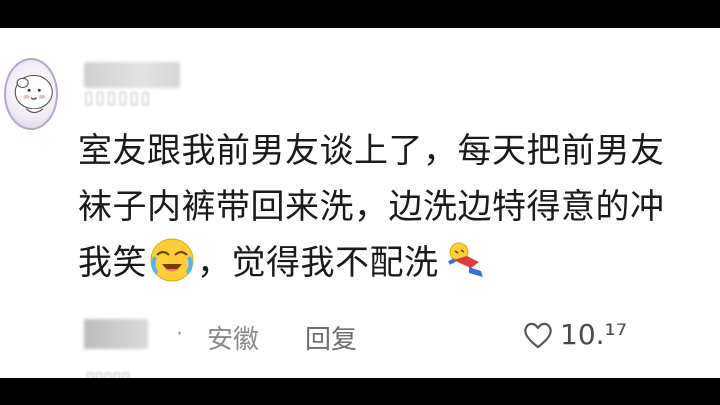  Describe the element at coordinates (593, 334) in the screenshot. I see `like-count: 10.¹⁷` at that location.